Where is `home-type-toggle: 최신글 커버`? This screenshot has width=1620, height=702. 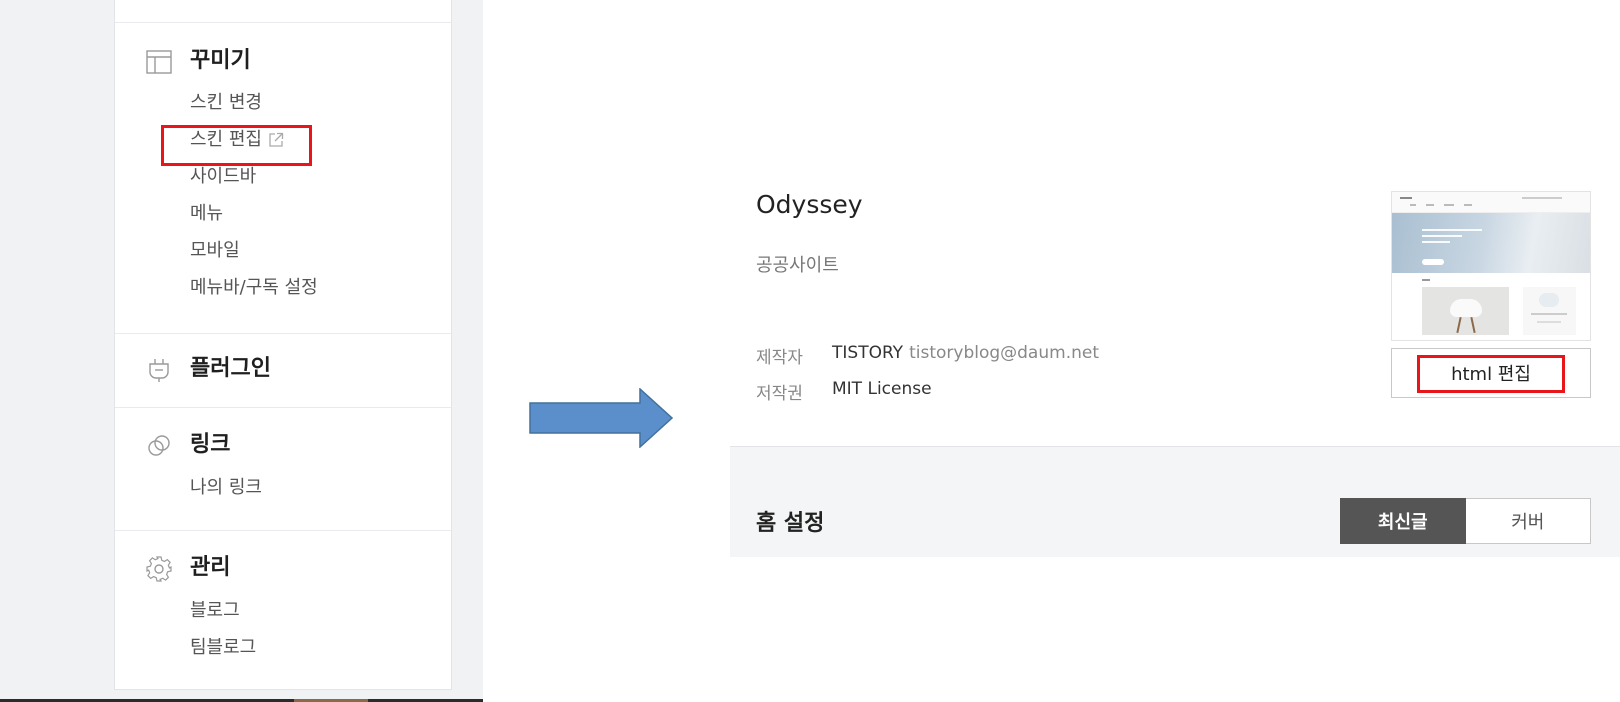
home-type-toggle: 최신글 커버 is located at coordinates (1465, 521).